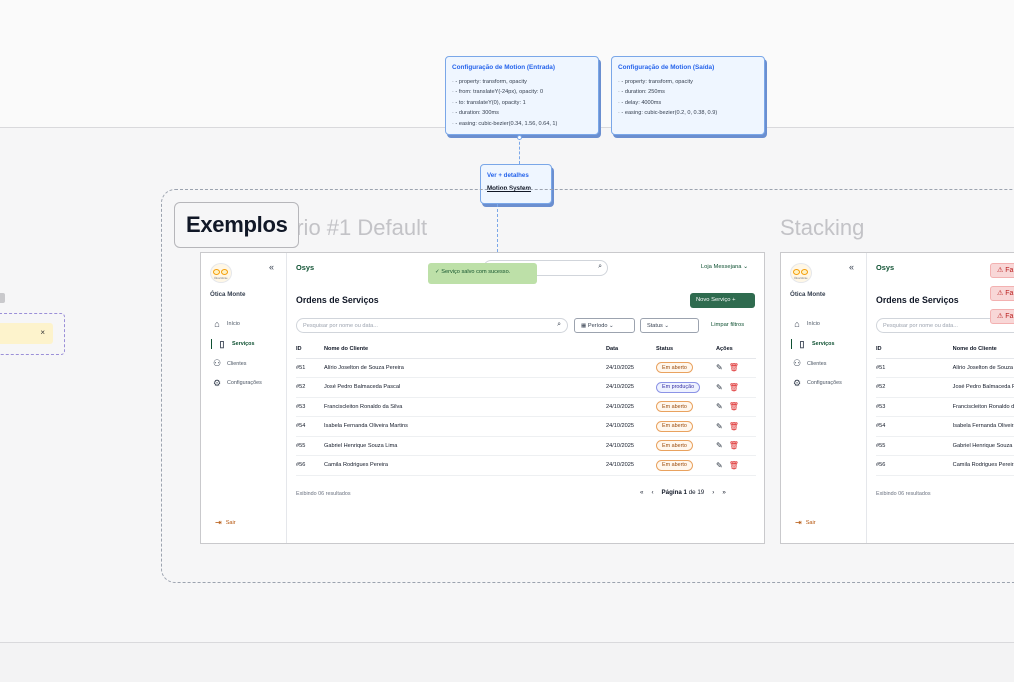  Describe the element at coordinates (631, 349) in the screenshot. I see `column-header-date: Data` at that location.